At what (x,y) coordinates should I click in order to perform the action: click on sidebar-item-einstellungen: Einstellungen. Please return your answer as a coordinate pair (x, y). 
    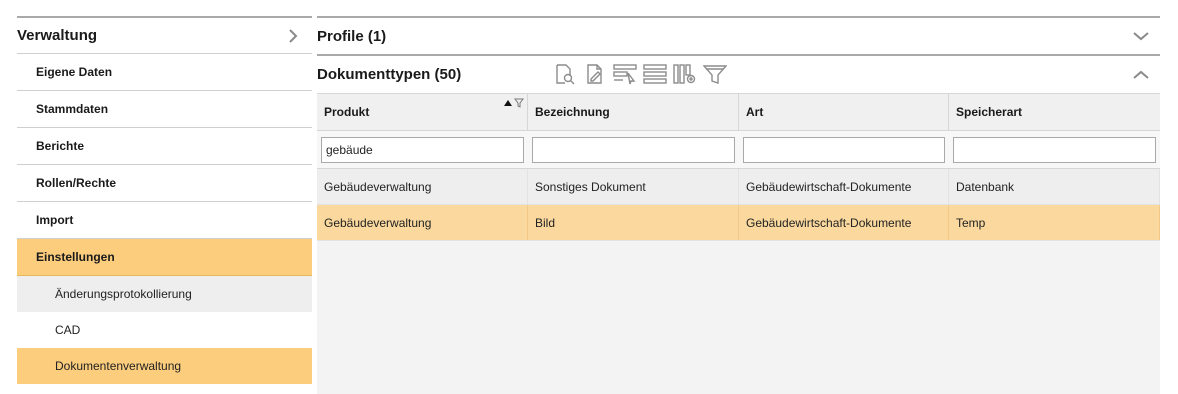
    Looking at the image, I should click on (164, 257).